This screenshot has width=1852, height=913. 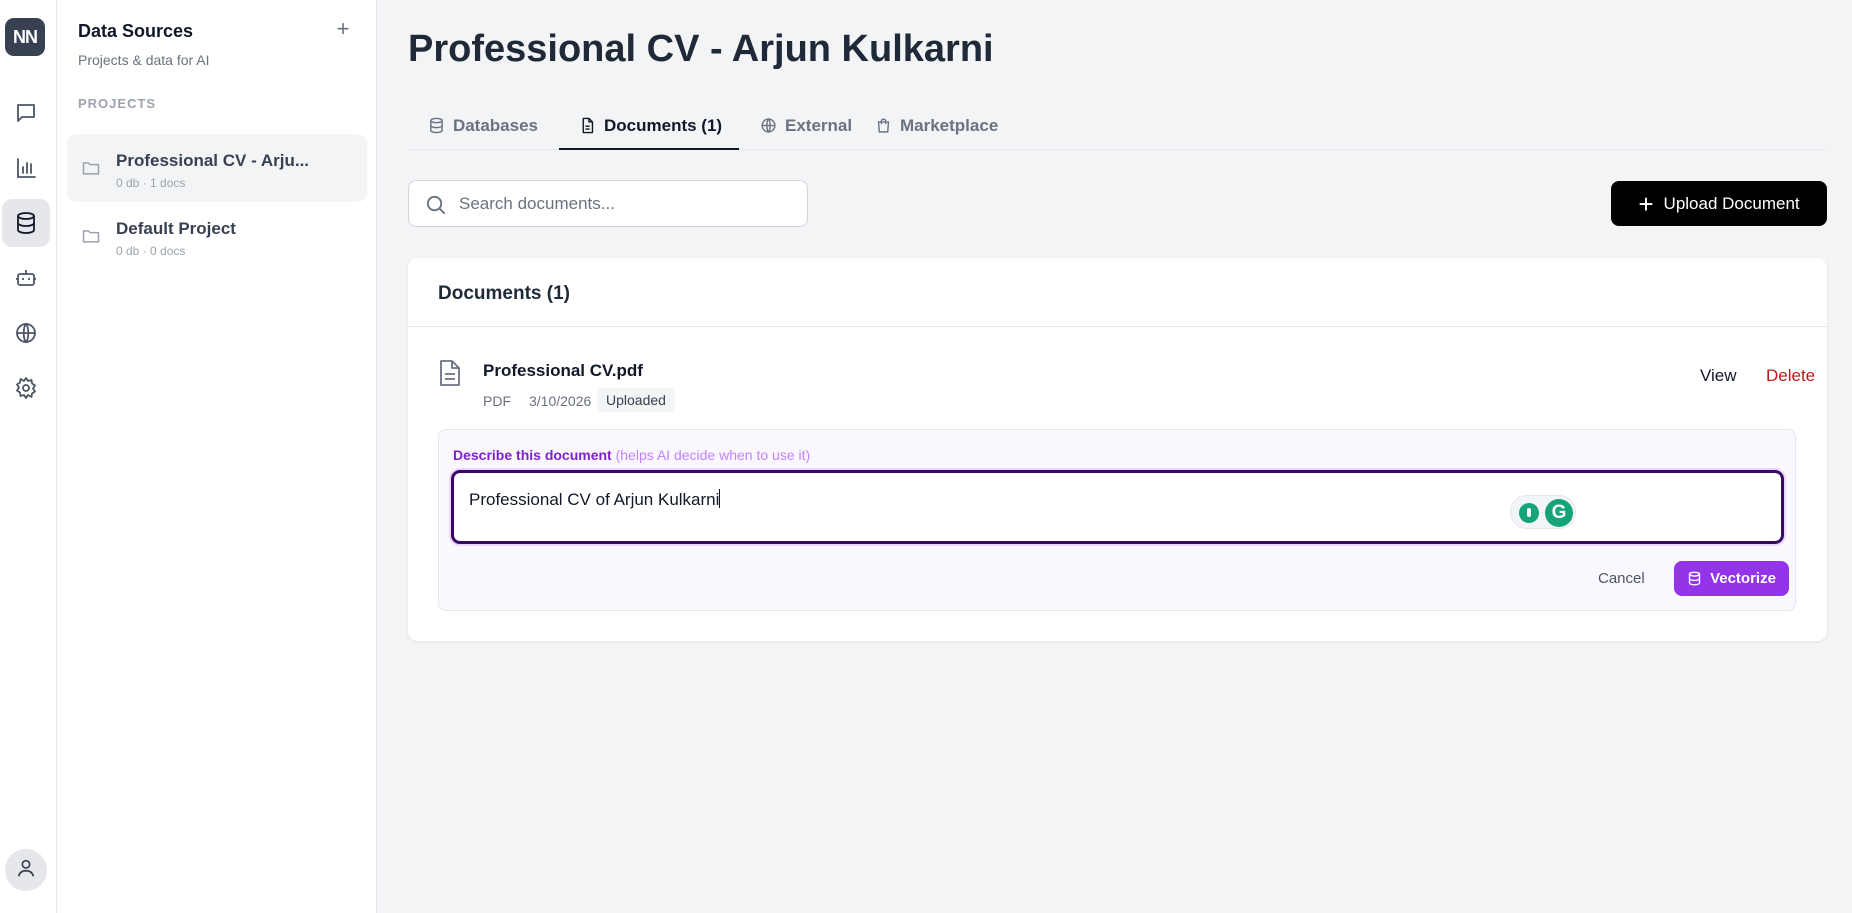 I want to click on vectorize-button: Vectorize, so click(x=1731, y=578).